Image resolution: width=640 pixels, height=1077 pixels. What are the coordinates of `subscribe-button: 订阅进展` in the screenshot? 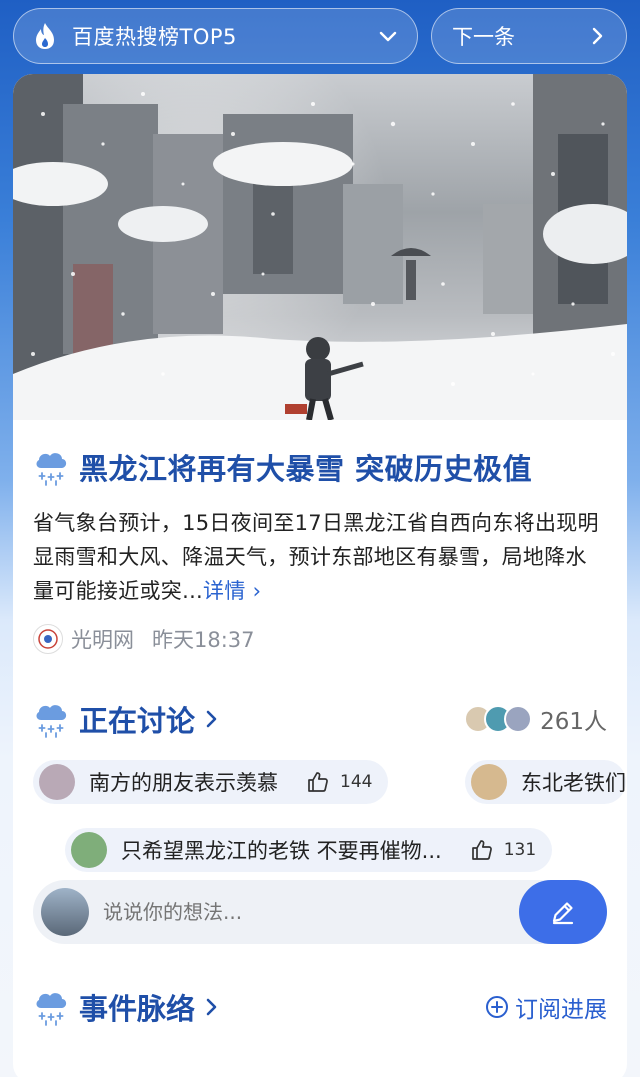 It's located at (546, 1007).